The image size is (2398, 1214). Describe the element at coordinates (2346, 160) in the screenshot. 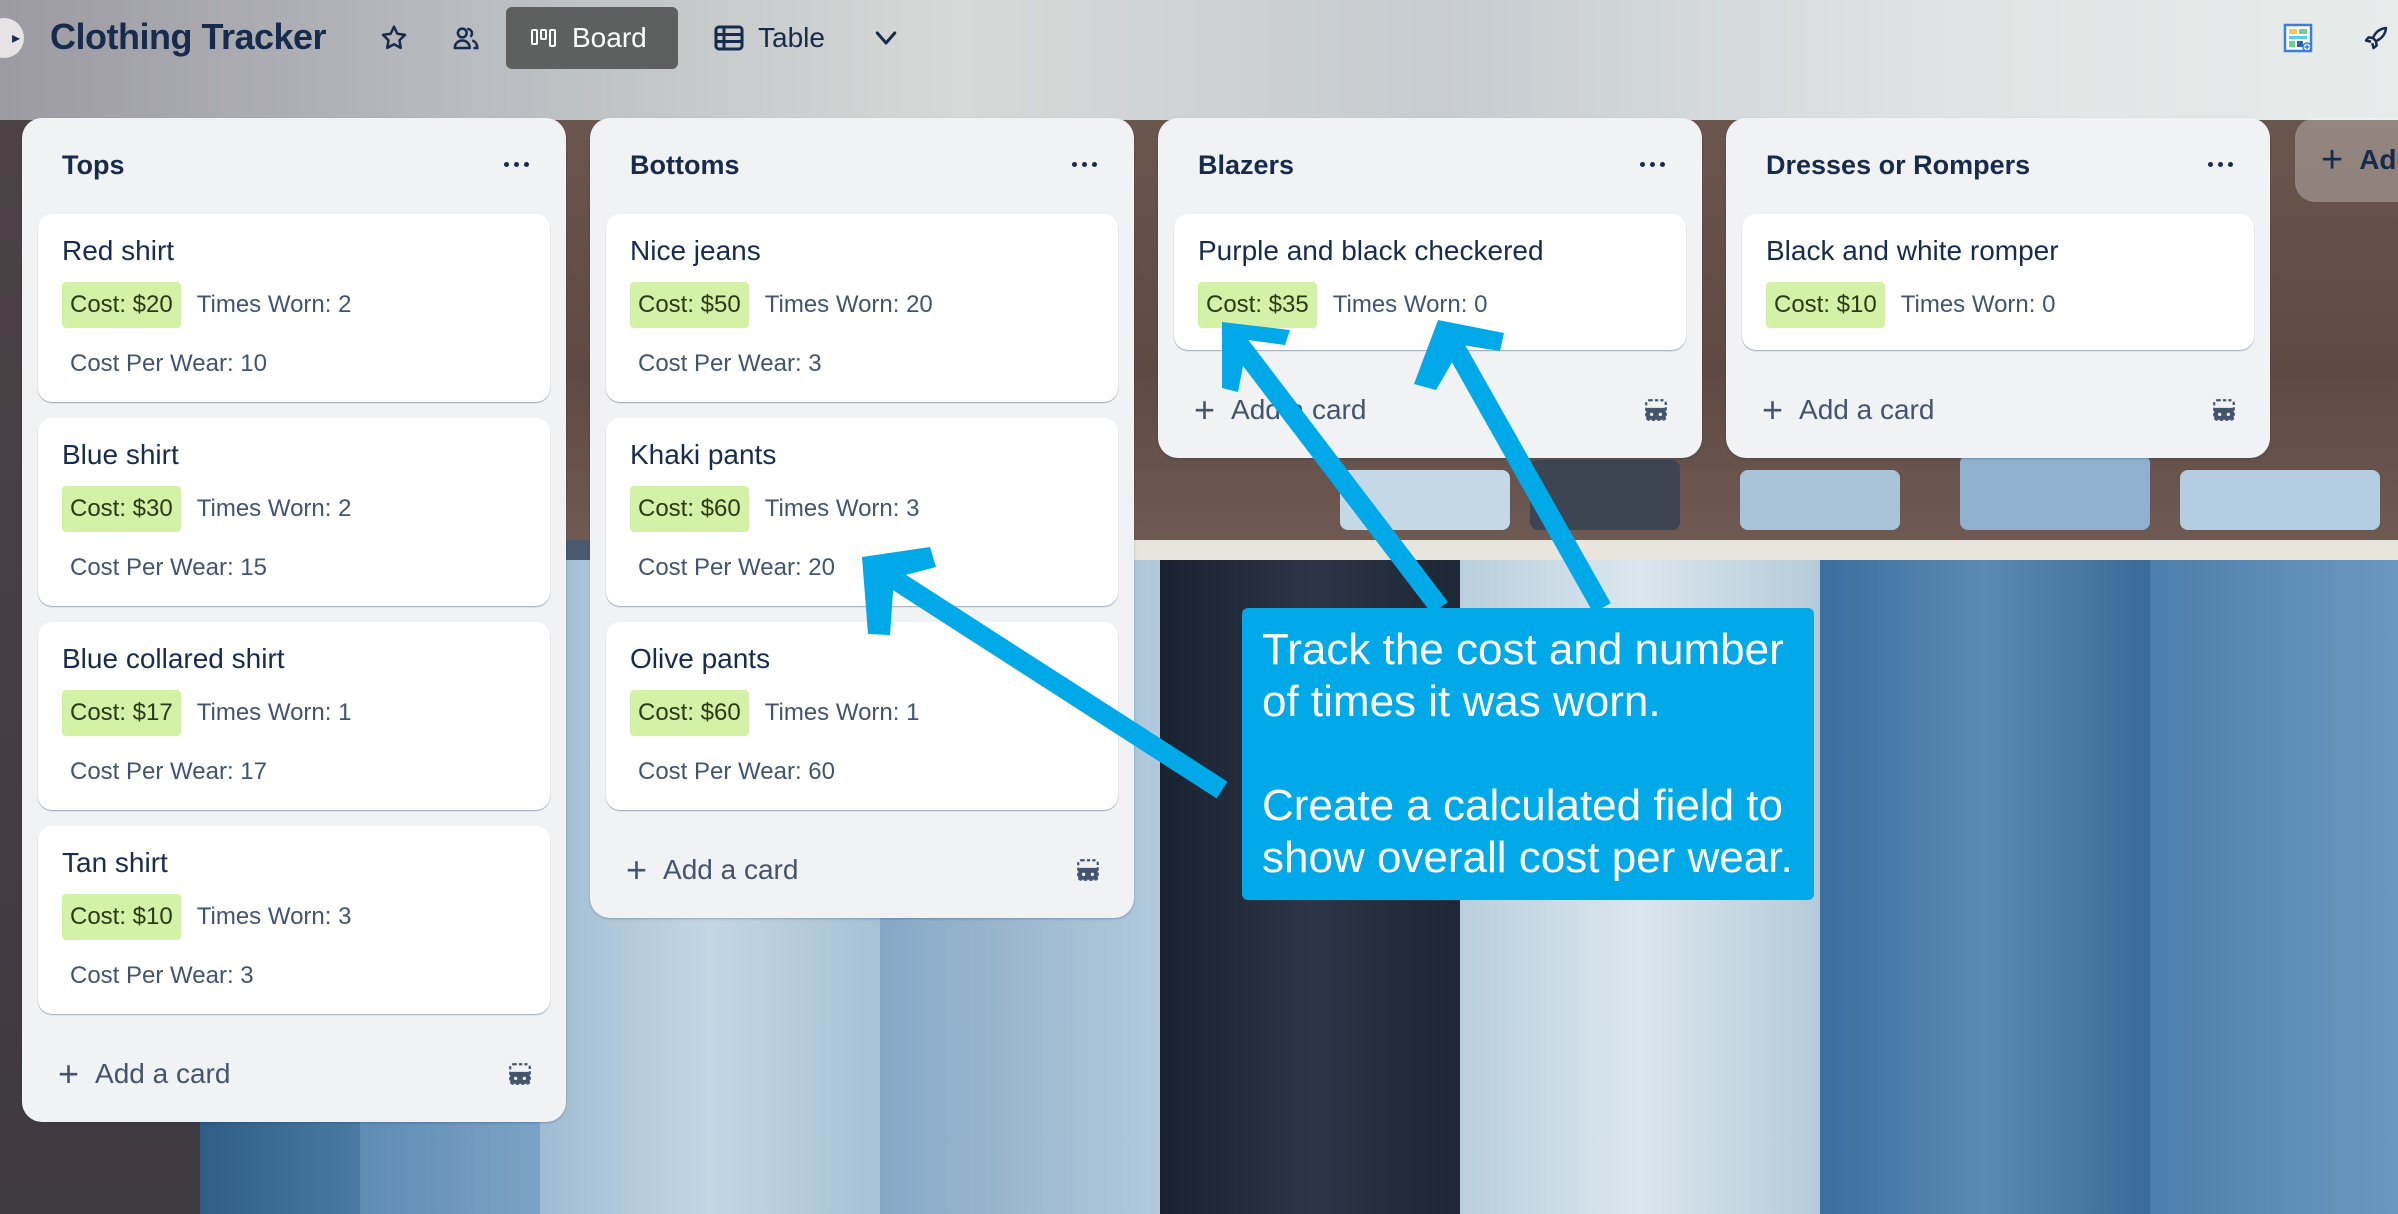

I see `add-list-button: + Add another list` at that location.